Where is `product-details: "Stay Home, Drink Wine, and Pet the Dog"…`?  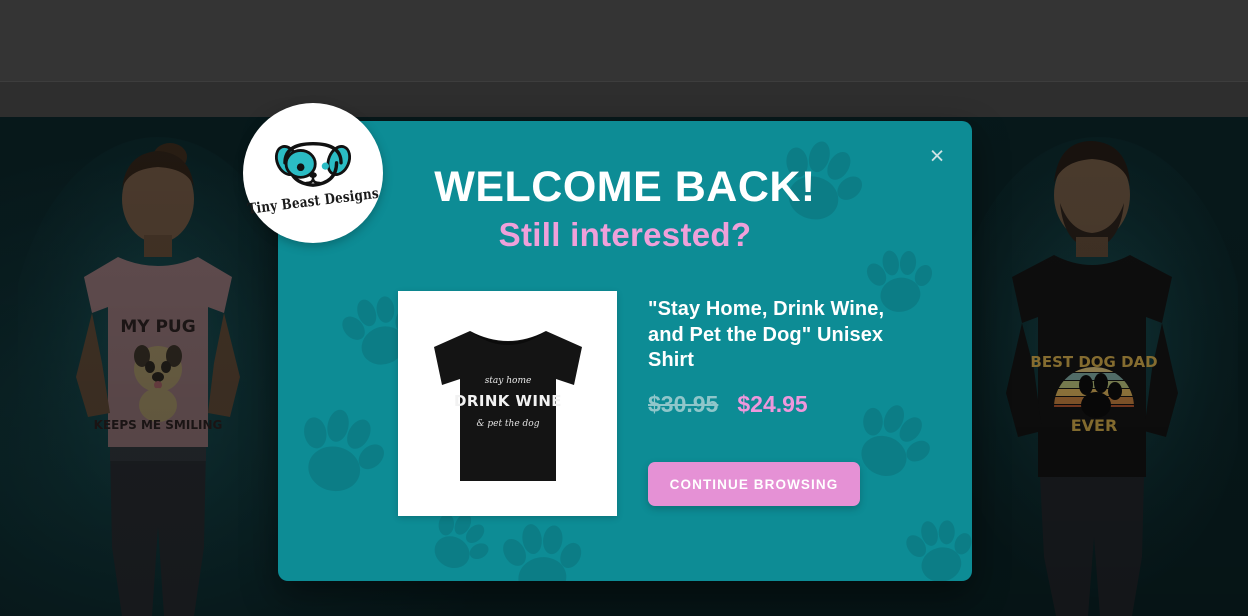 product-details: "Stay Home, Drink Wine, and Pet the Dog"… is located at coordinates (783, 357).